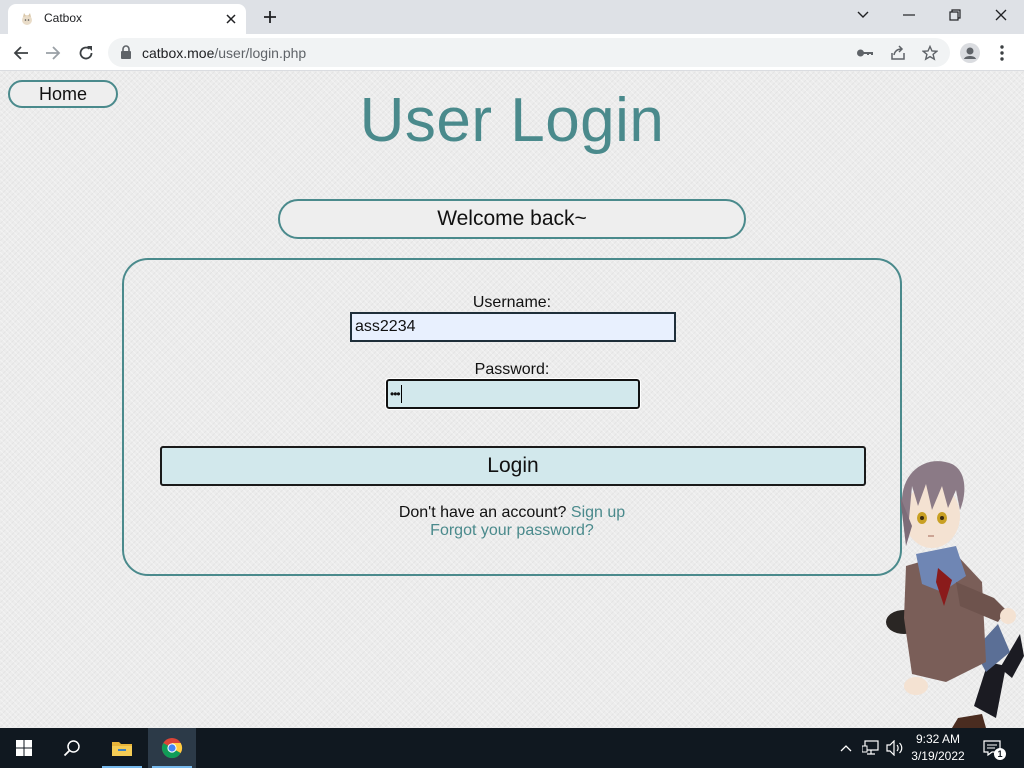  Describe the element at coordinates (846, 748) in the screenshot. I see `chevron-up-icon` at that location.